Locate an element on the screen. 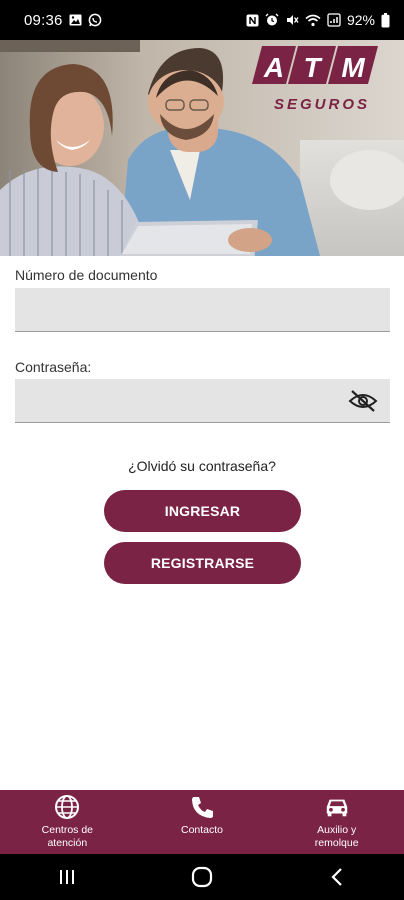  nav-label-contact: Contacto is located at coordinates (202, 830).